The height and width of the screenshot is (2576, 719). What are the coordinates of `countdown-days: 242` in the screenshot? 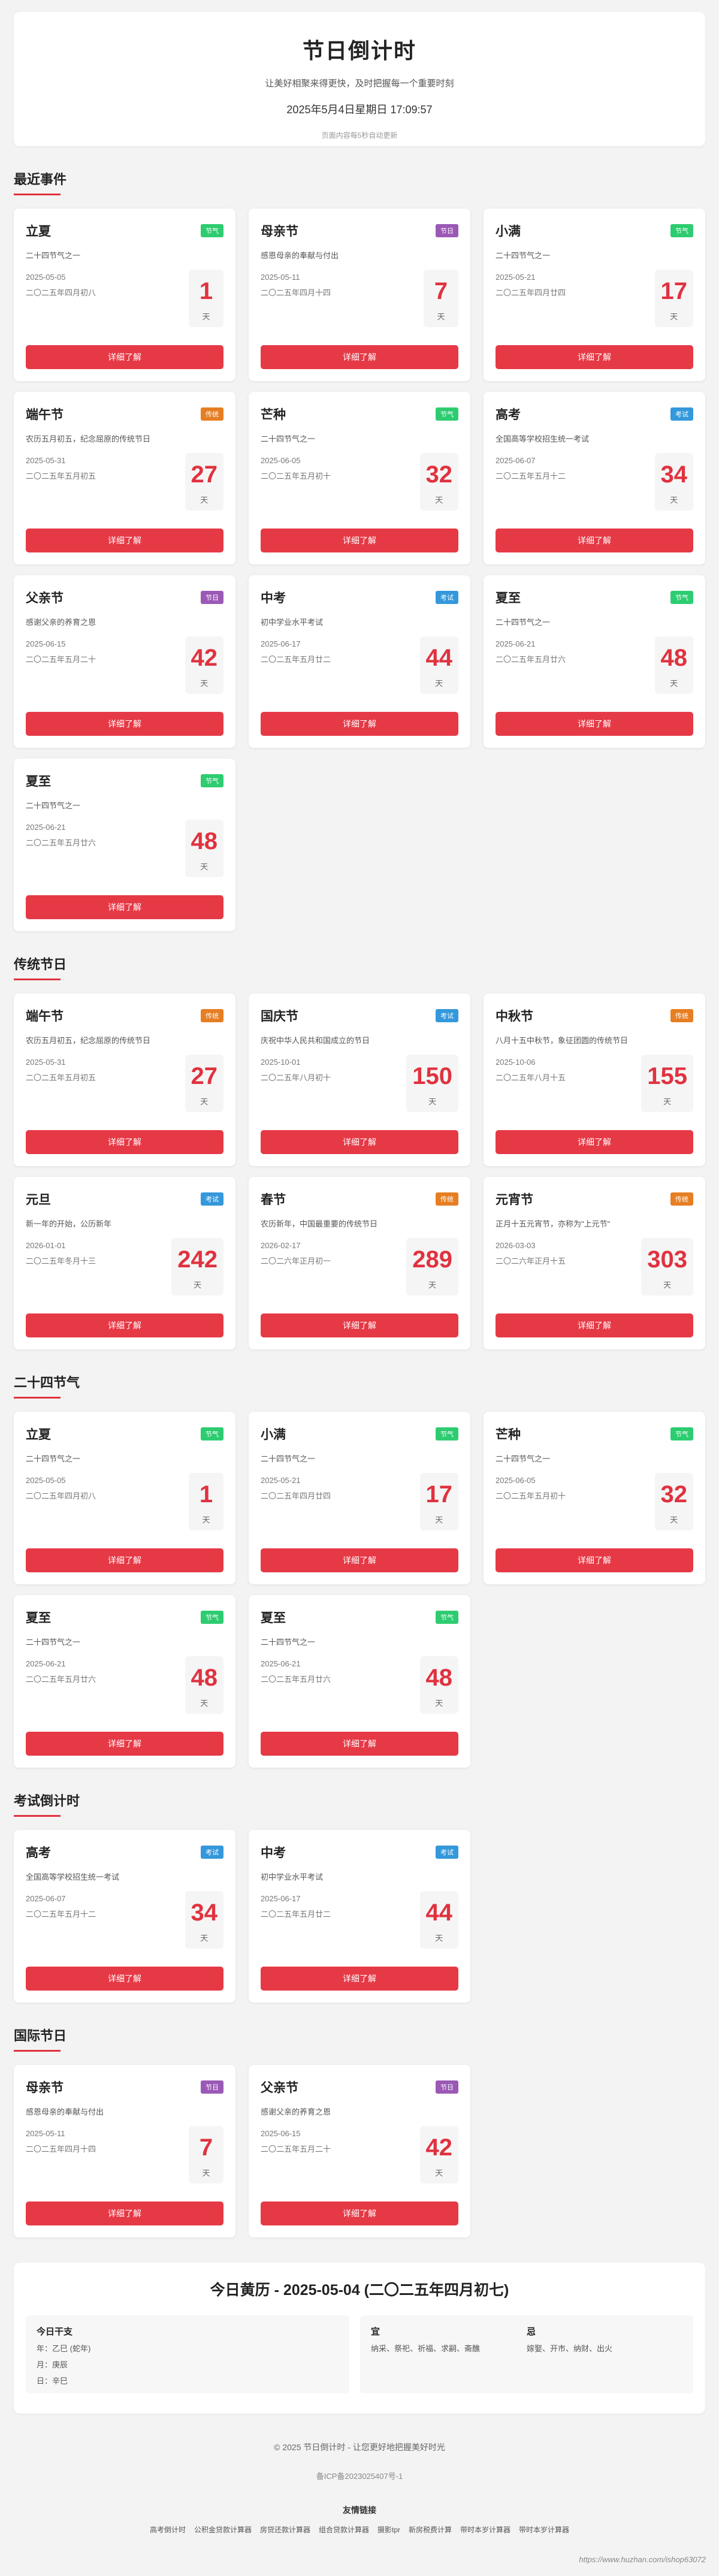 It's located at (197, 1260).